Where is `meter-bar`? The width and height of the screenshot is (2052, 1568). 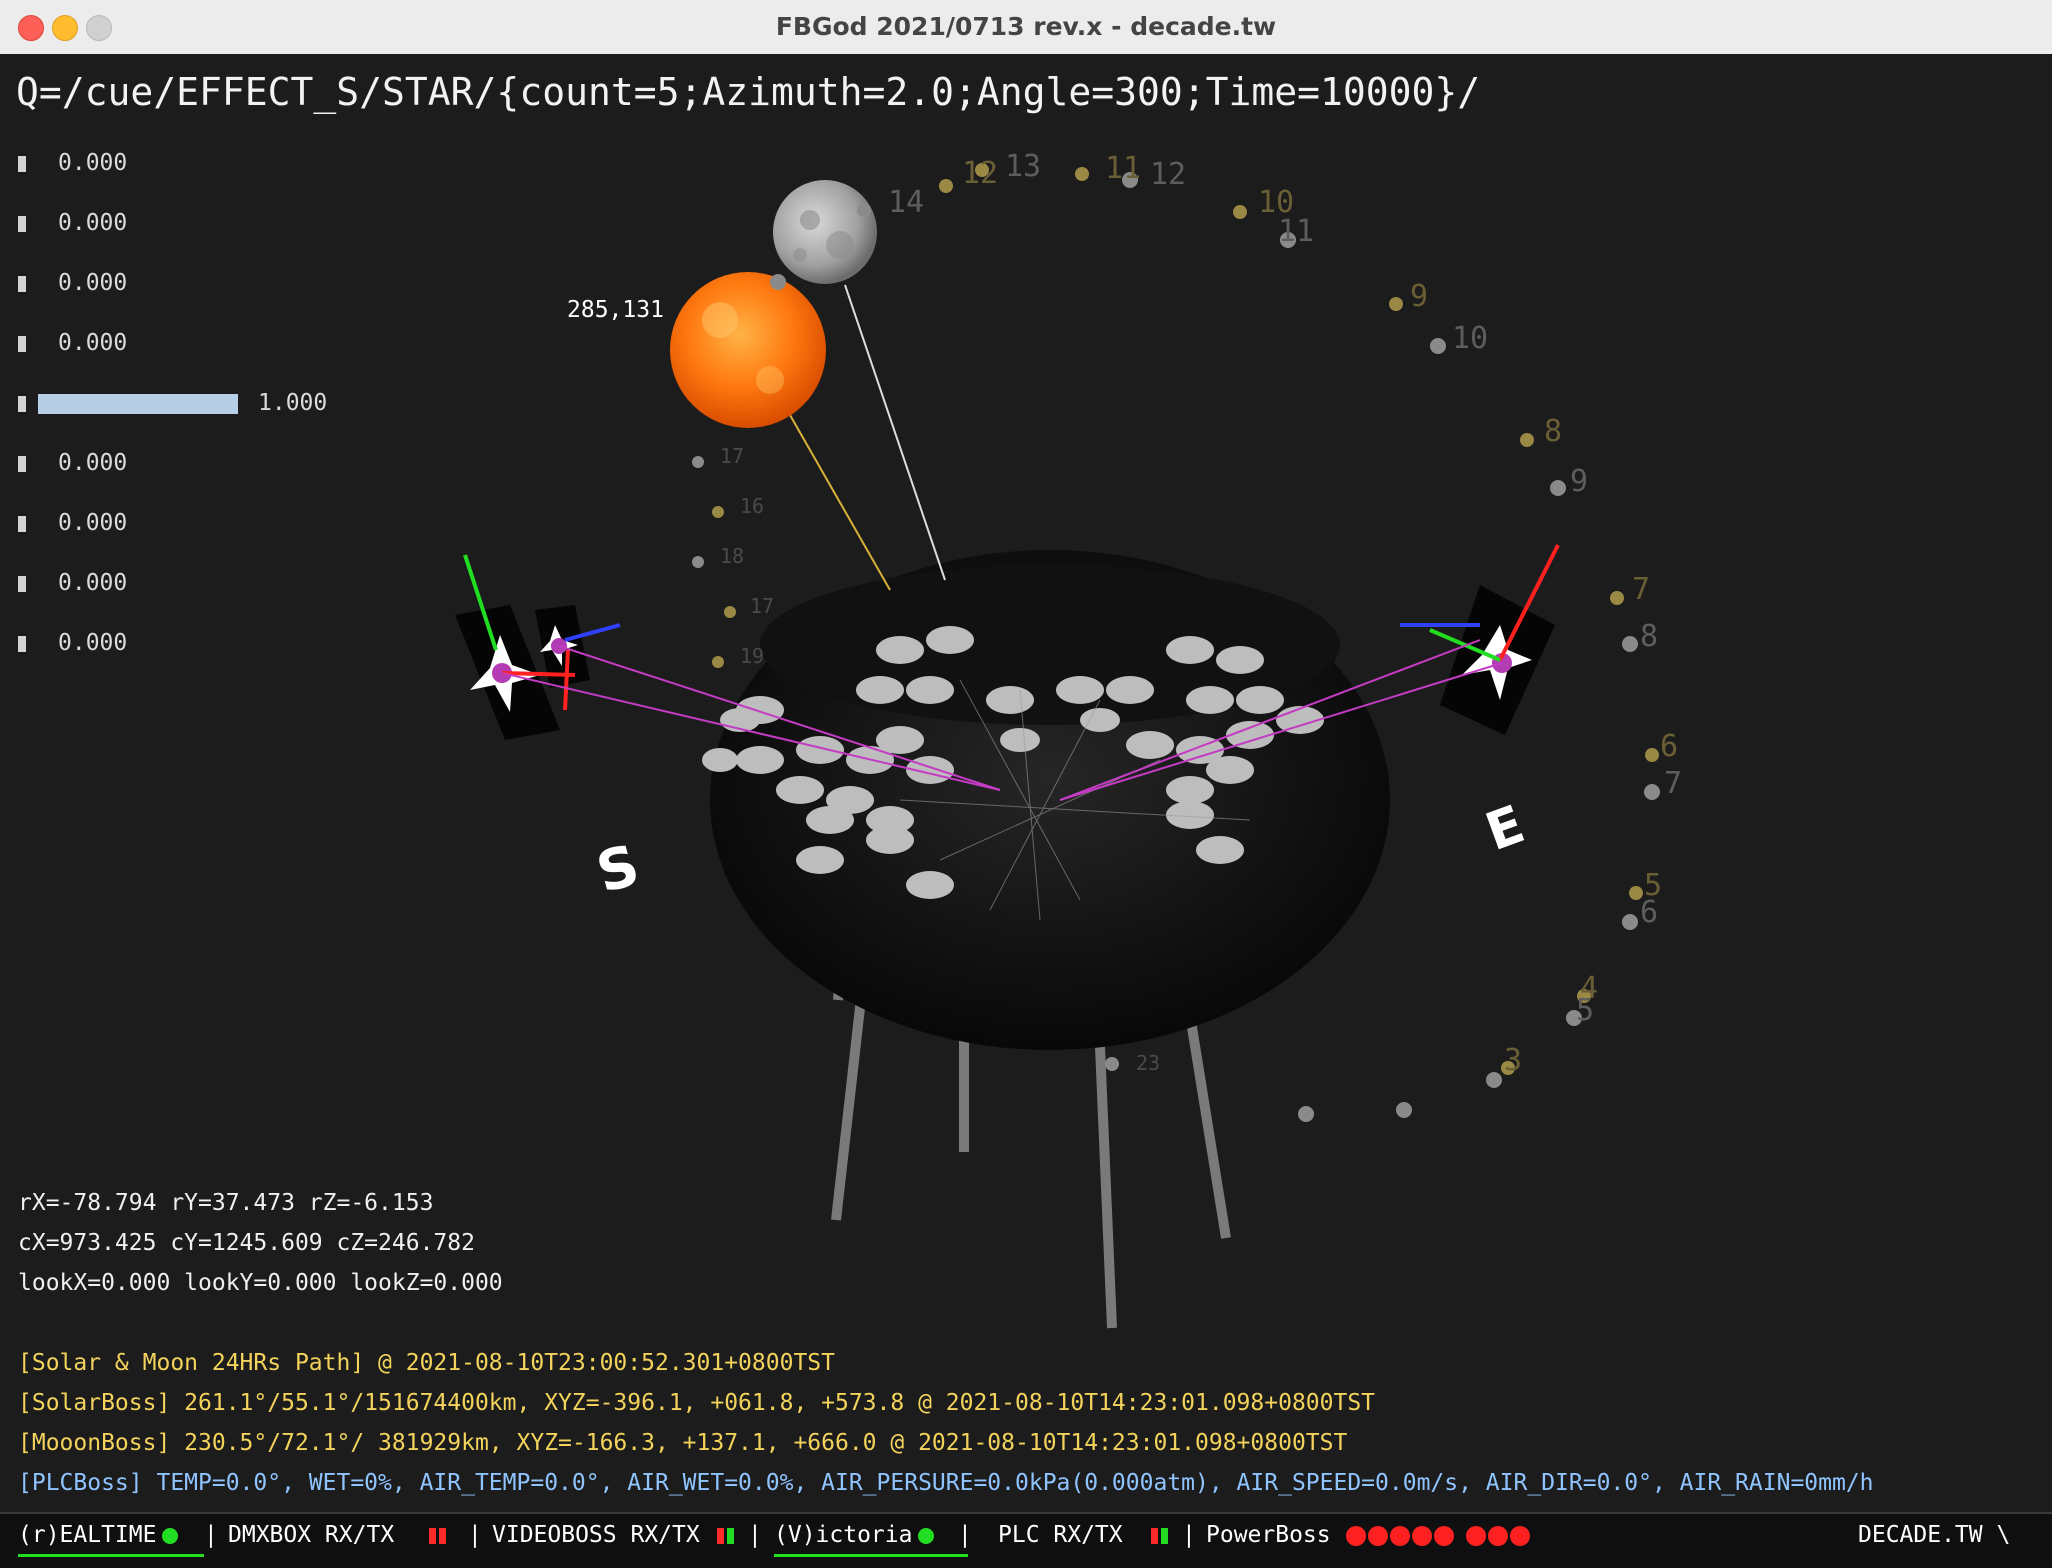 meter-bar is located at coordinates (138, 404).